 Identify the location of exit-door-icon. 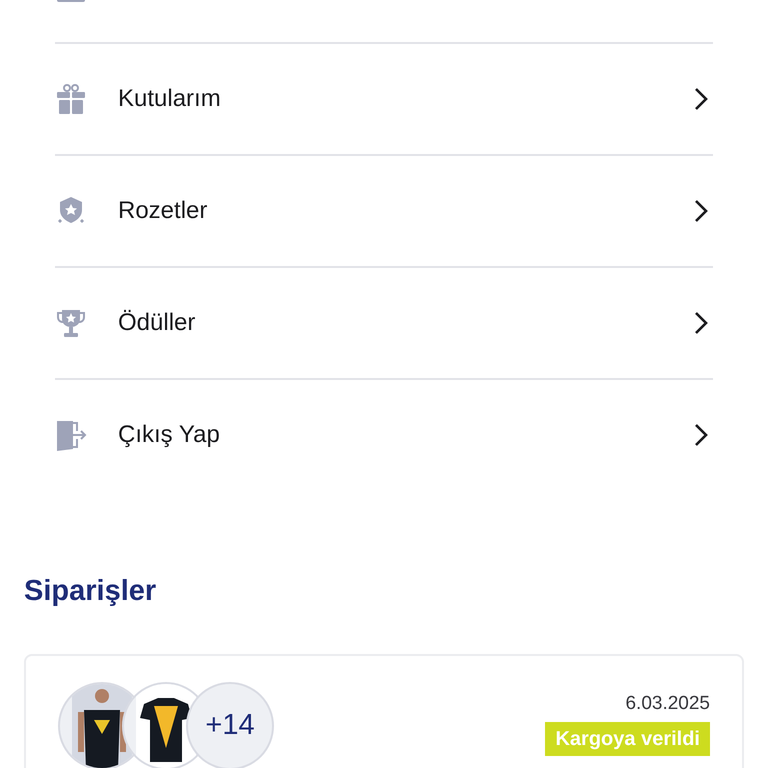
(71, 435).